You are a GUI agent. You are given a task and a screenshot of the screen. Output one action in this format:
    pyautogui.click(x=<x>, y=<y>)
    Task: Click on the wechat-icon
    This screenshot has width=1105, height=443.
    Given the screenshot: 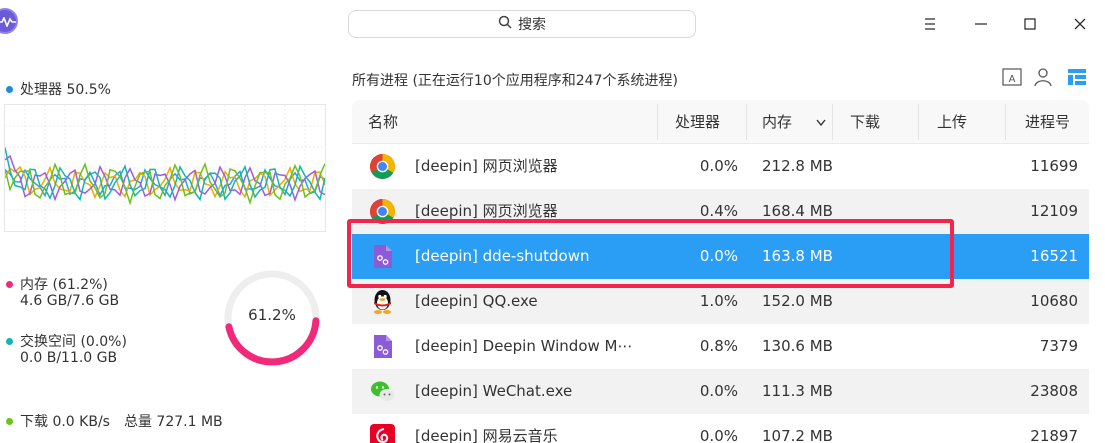 What is the action you would take?
    pyautogui.click(x=382, y=391)
    